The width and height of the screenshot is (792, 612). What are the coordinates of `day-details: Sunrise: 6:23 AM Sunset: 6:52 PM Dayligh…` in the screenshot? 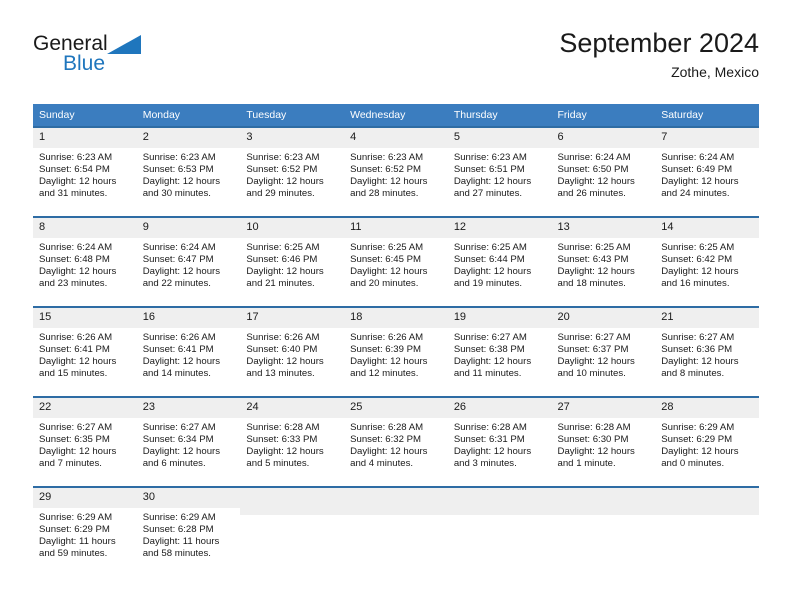 It's located at (292, 174).